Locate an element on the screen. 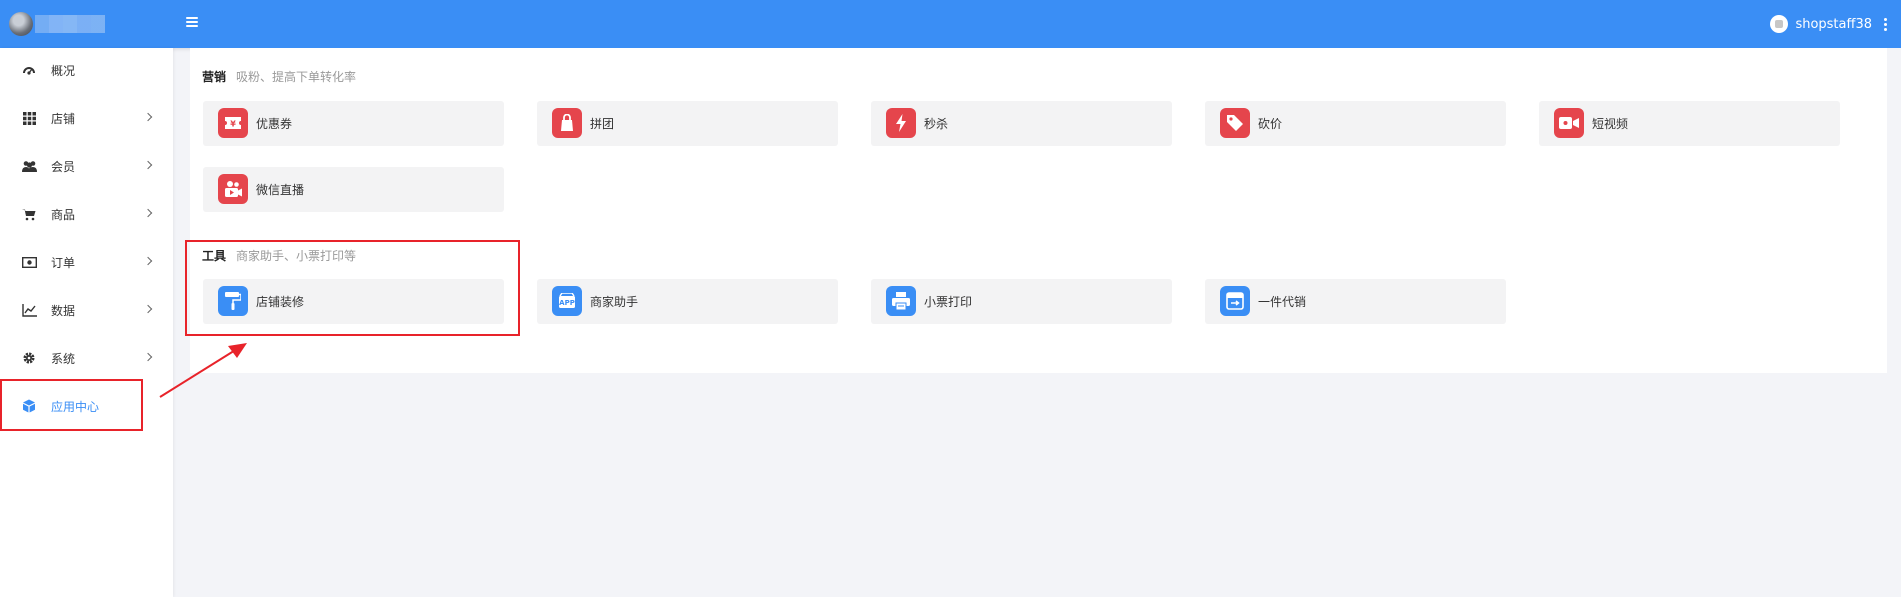 The width and height of the screenshot is (1901, 597). sidebar-item-label: 店铺 is located at coordinates (63, 118).